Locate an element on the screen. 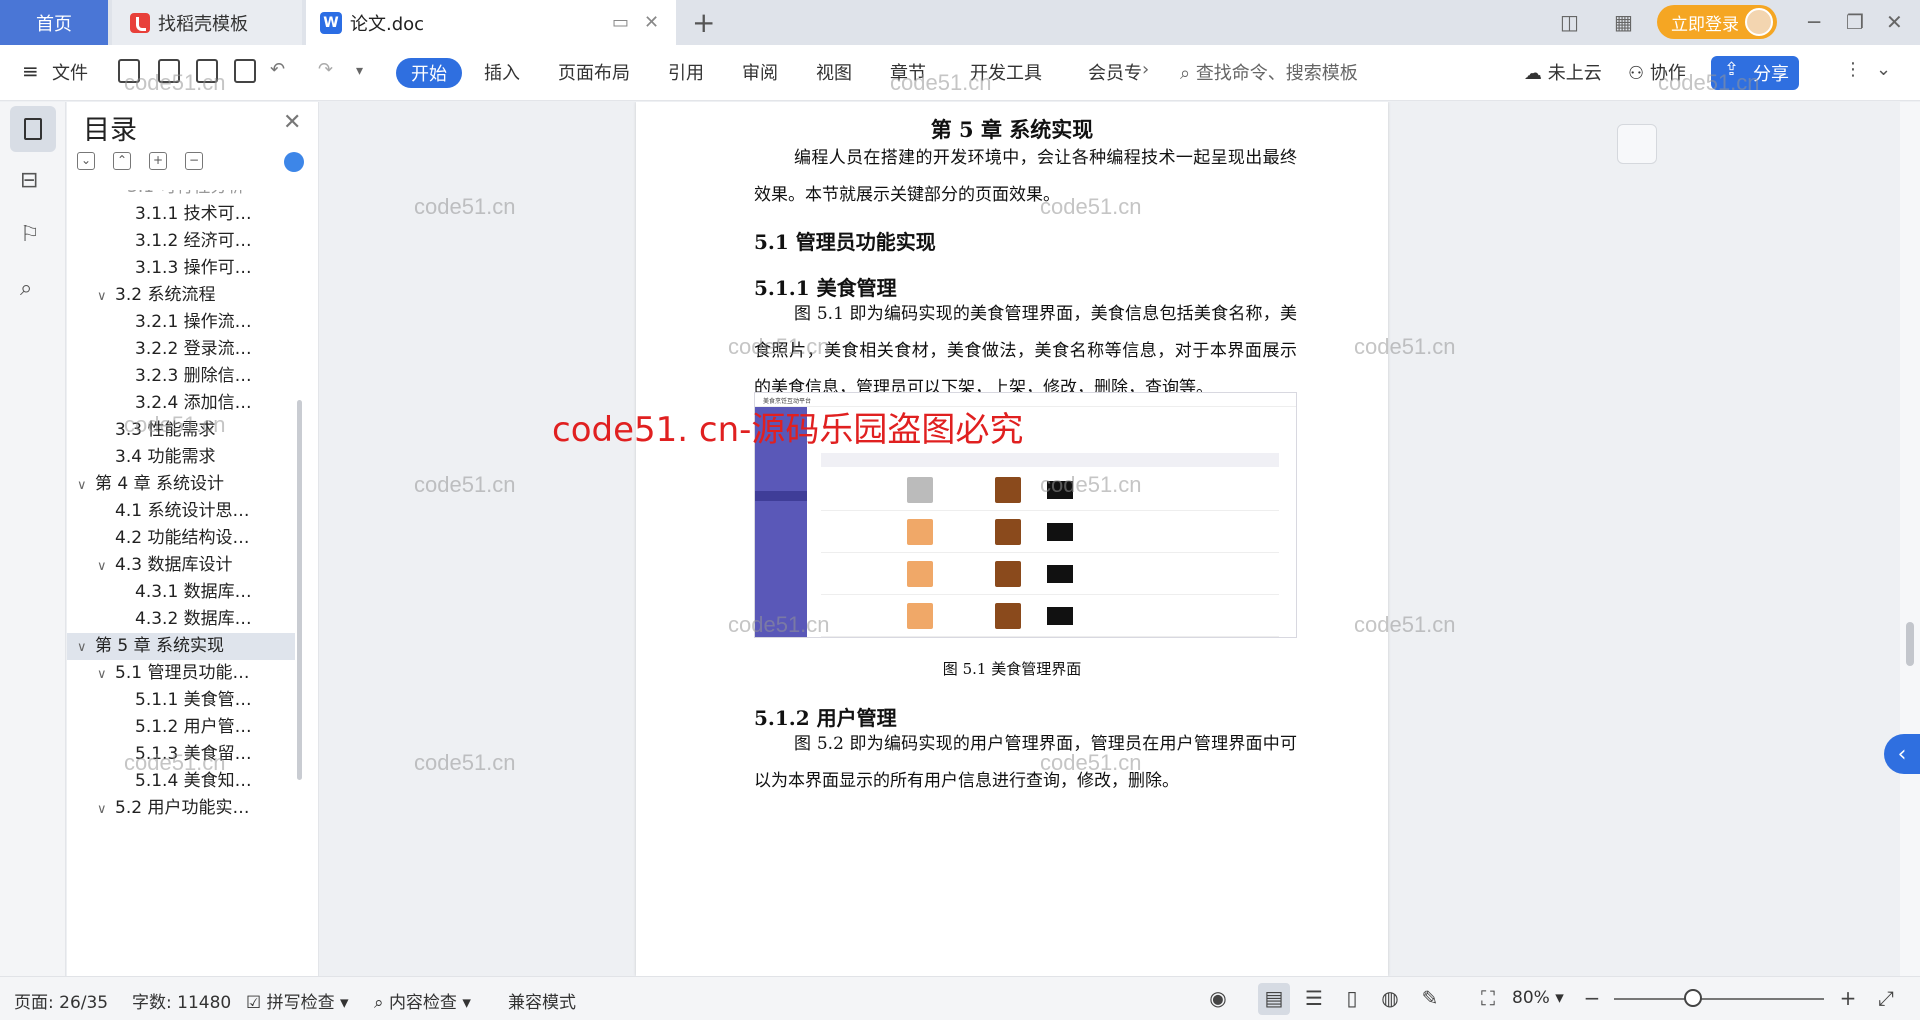  close-tab-icon: ✕ is located at coordinates (651, 22).